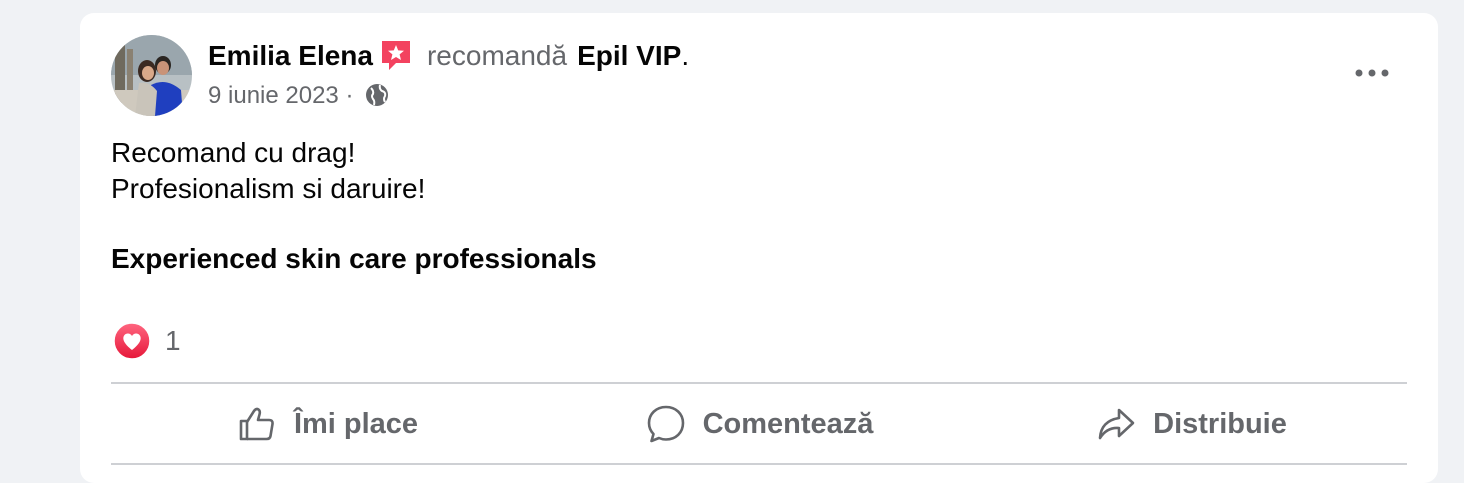 Image resolution: width=1464 pixels, height=483 pixels. I want to click on thumbs-up-icon, so click(256, 424).